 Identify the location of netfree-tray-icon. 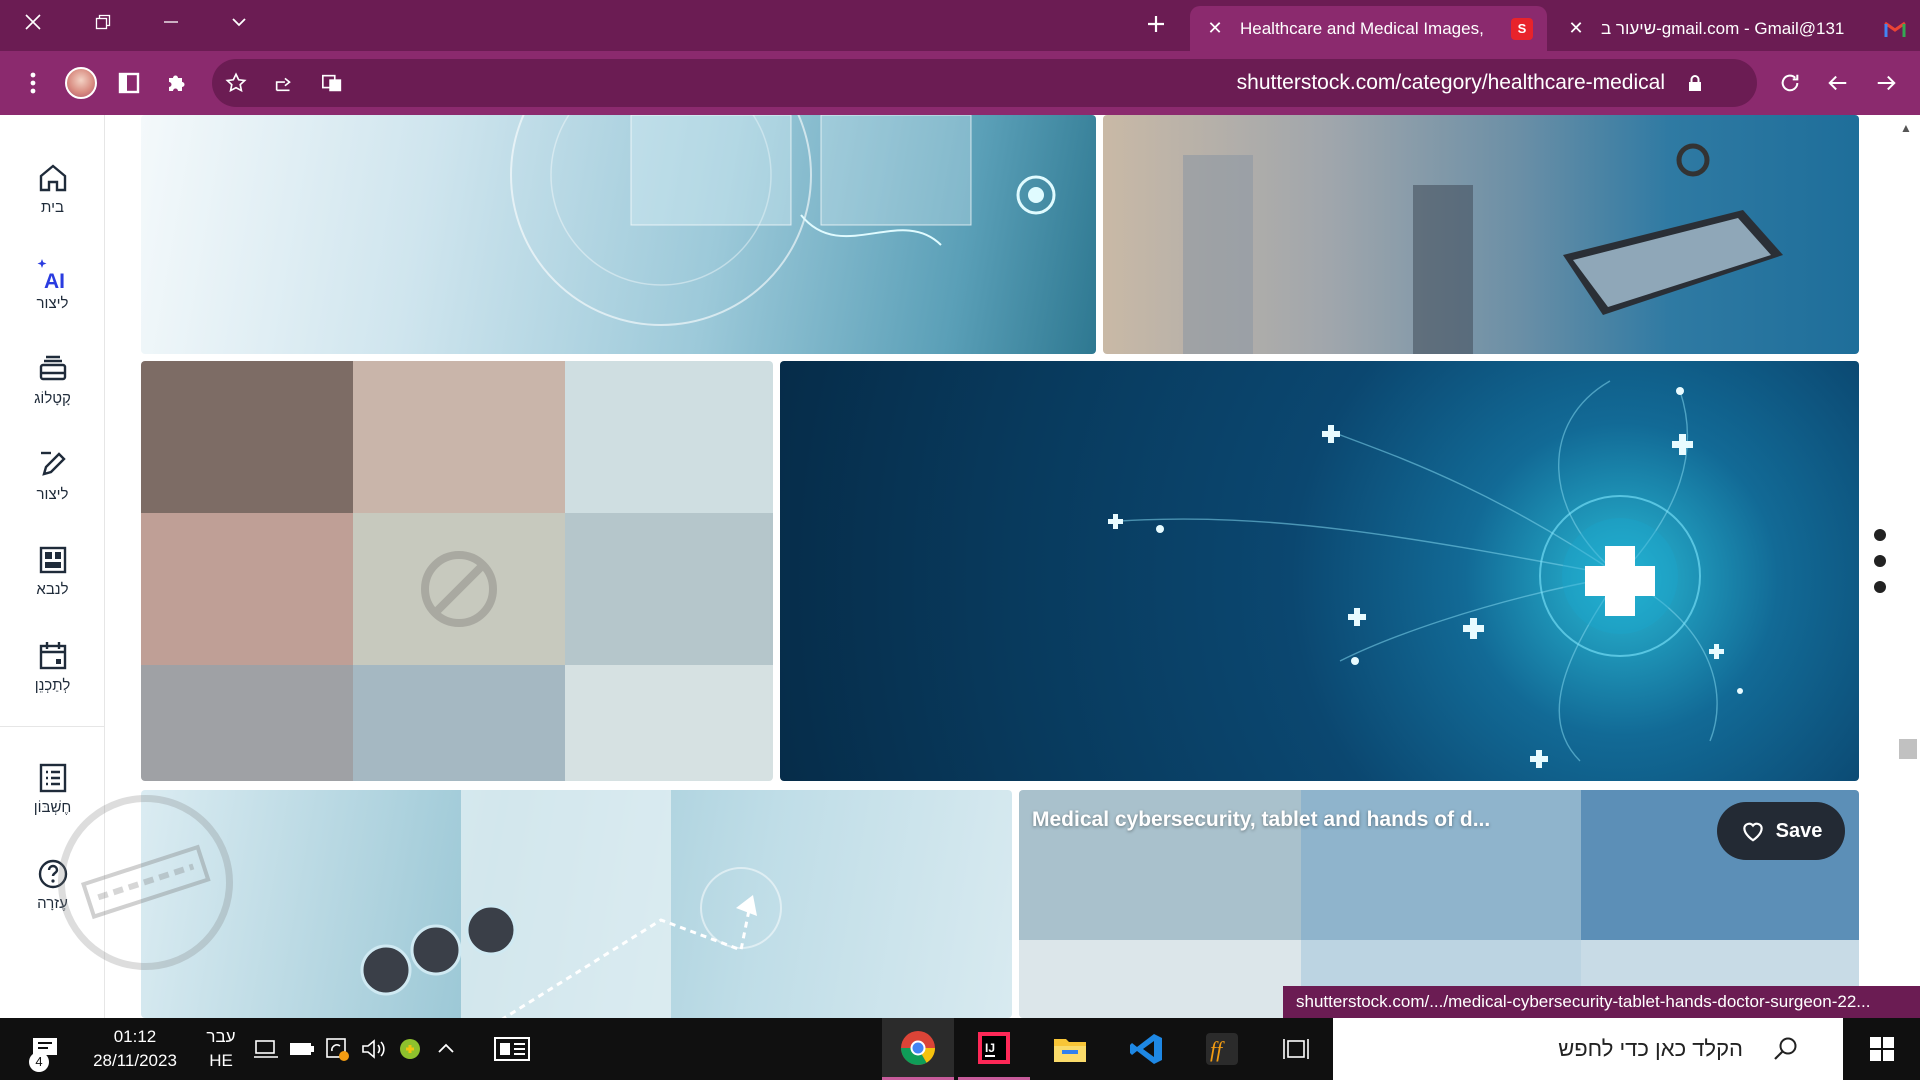
(410, 1049).